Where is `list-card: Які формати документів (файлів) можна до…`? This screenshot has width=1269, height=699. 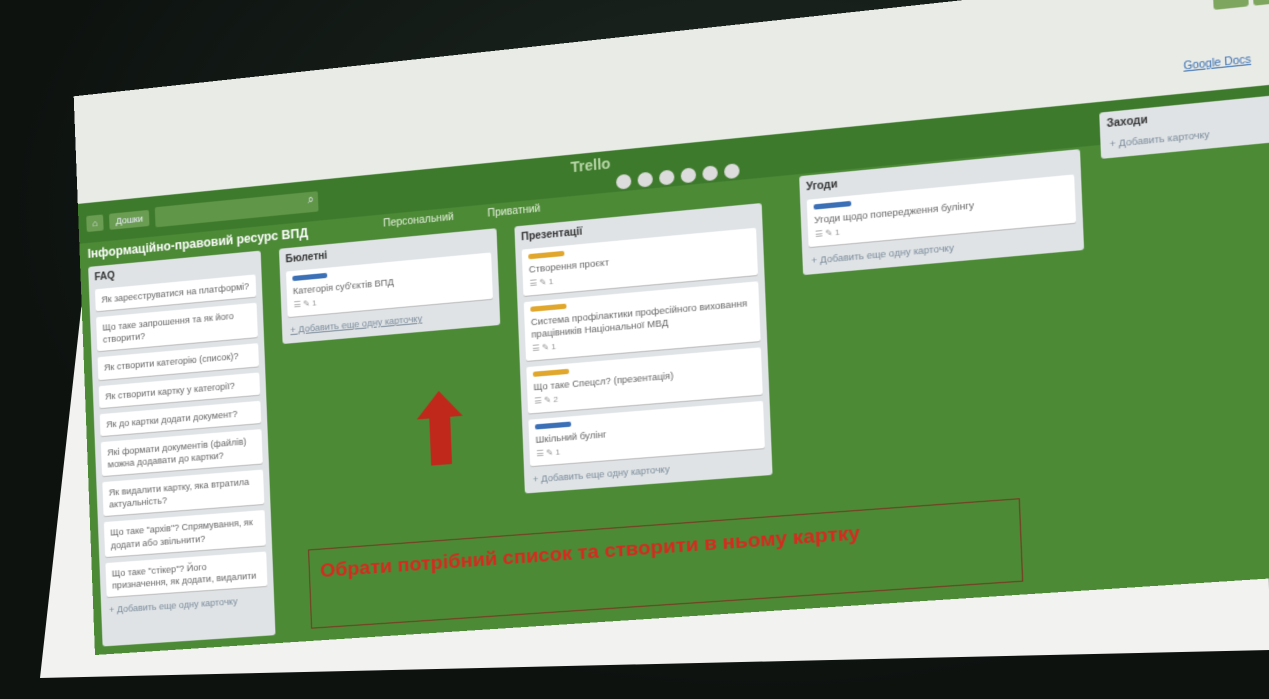 list-card: Які формати документів (файлів) можна до… is located at coordinates (181, 452).